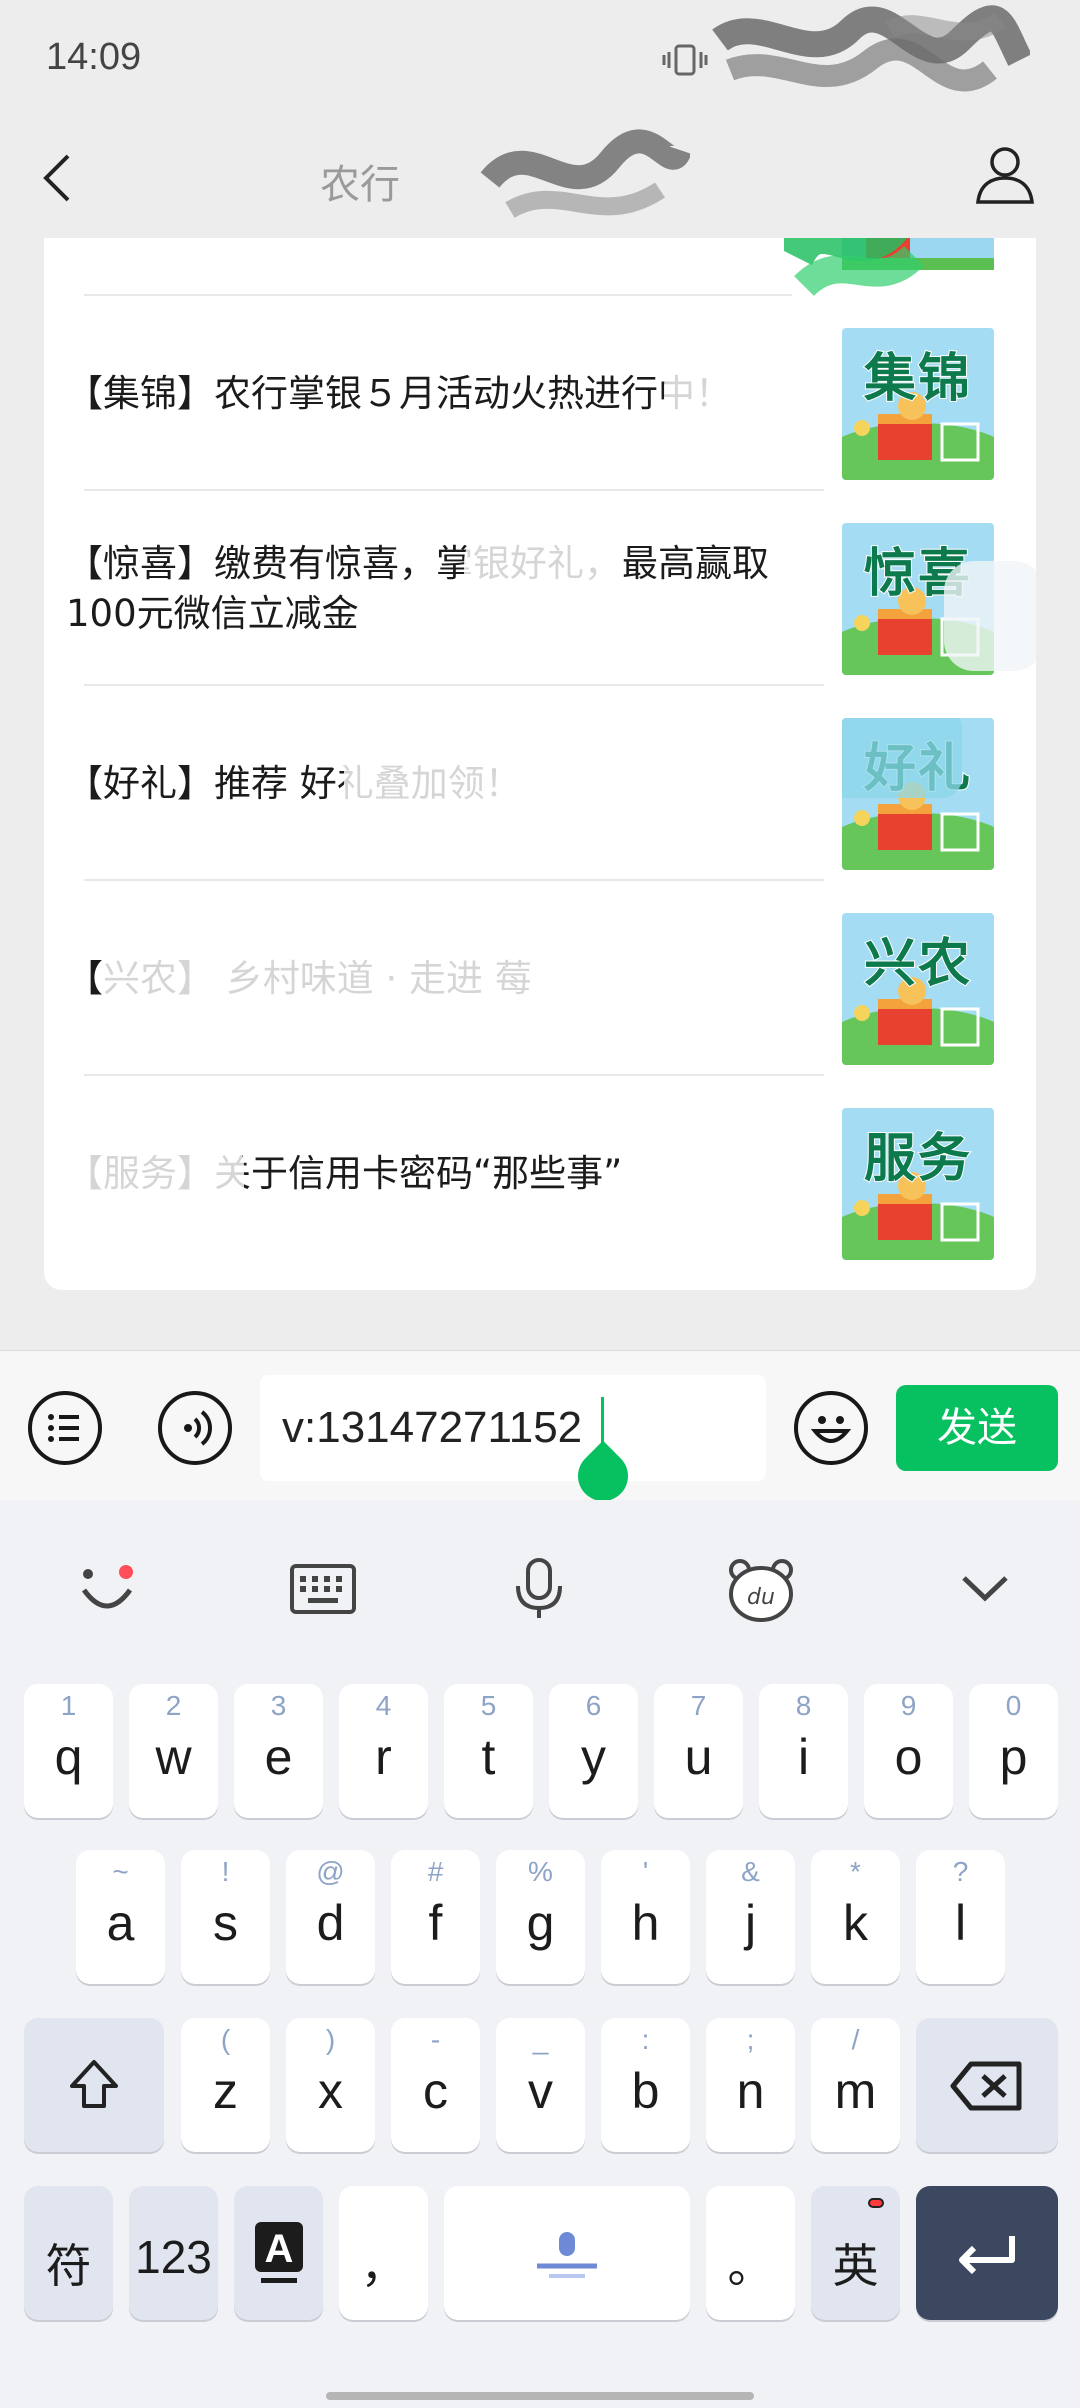 The width and height of the screenshot is (1080, 2408). What do you see at coordinates (225, 2085) in the screenshot?
I see `key-z: (z` at bounding box center [225, 2085].